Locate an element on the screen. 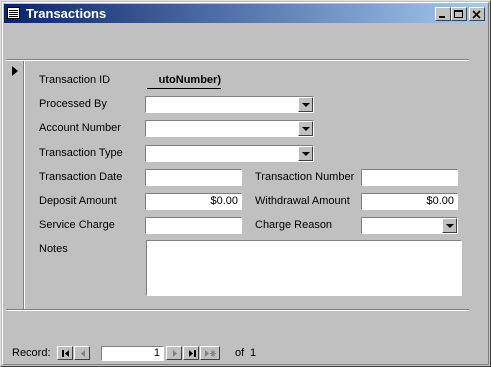  service-charge-field is located at coordinates (193, 225).